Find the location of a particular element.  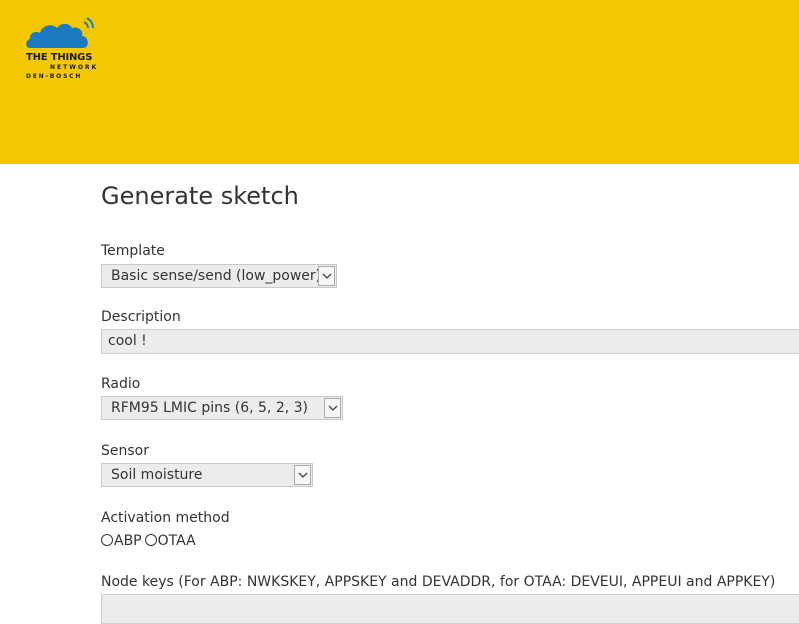

abp-radio-label: ABP is located at coordinates (128, 541).